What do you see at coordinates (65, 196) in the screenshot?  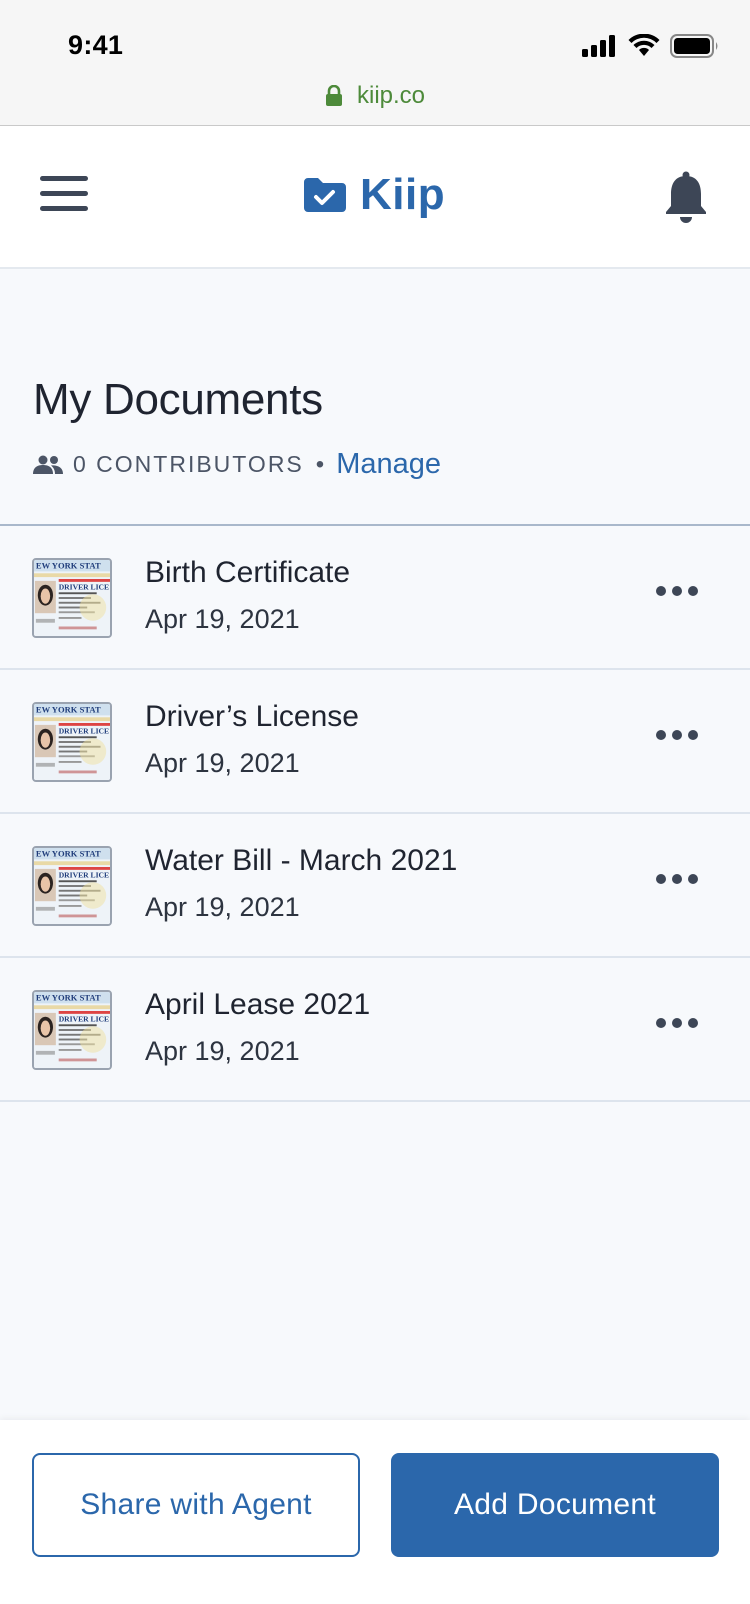 I see `hamburger-menu-icon` at bounding box center [65, 196].